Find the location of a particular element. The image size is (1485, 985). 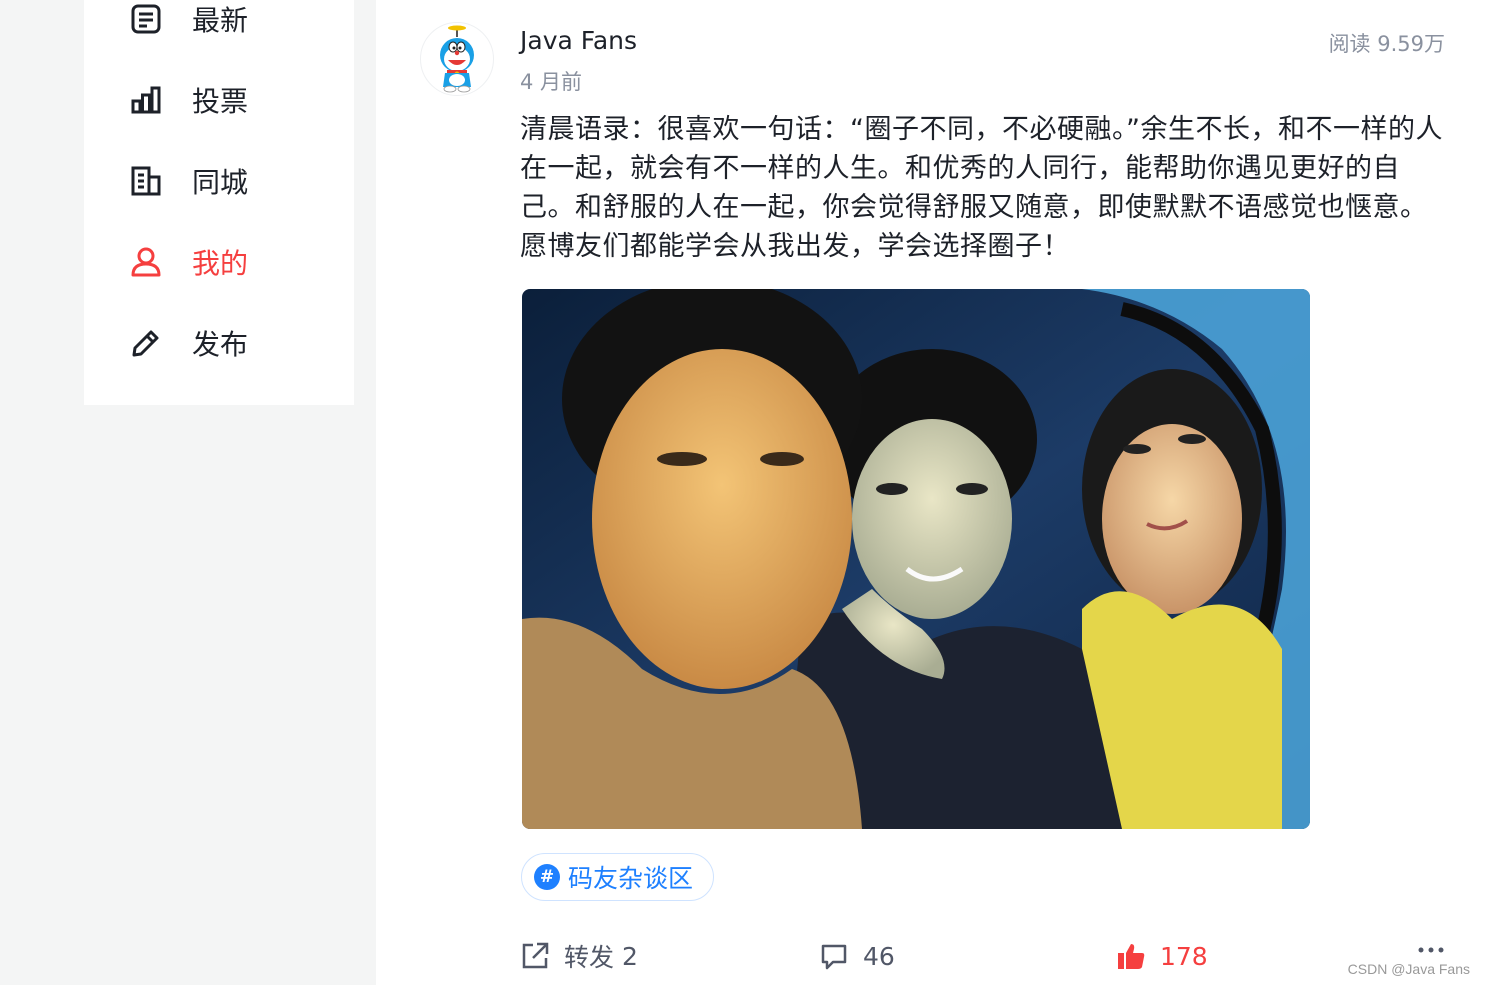

sidebar-item-label: 最新 is located at coordinates (220, 20).